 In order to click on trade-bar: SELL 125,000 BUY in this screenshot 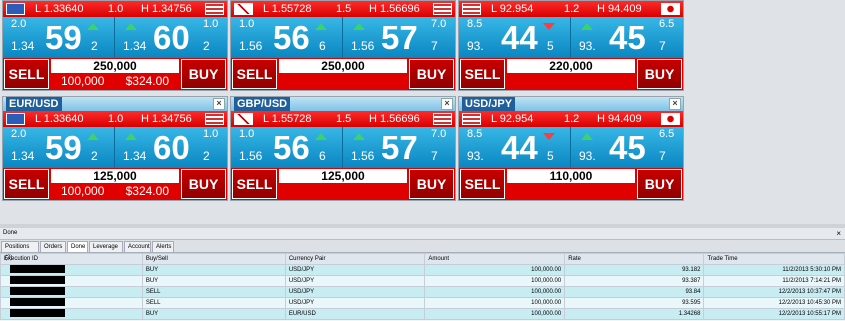, I will do `click(343, 184)`.